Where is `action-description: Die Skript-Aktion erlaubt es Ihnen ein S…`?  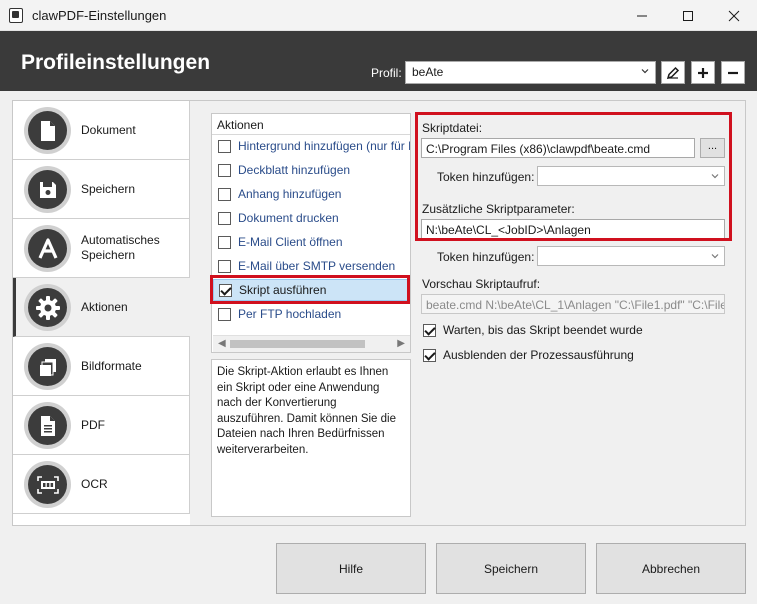 action-description: Die Skript-Aktion erlaubt es Ihnen ein S… is located at coordinates (311, 438).